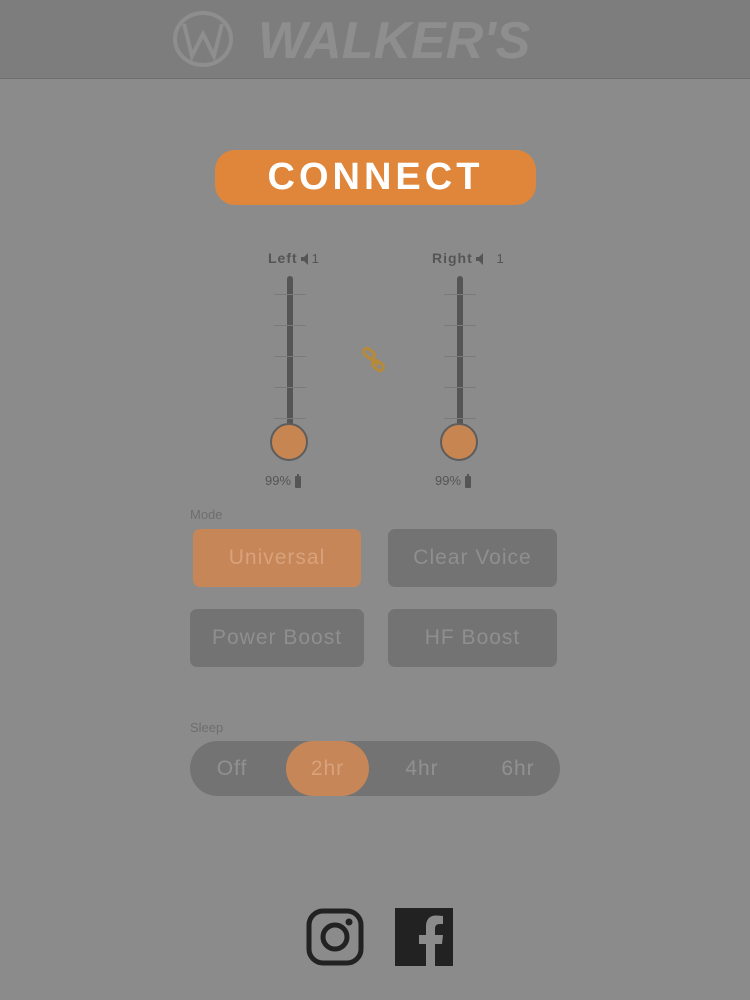 The image size is (750, 1000). Describe the element at coordinates (278, 480) in the screenshot. I see `left-battery-level: 99%` at that location.